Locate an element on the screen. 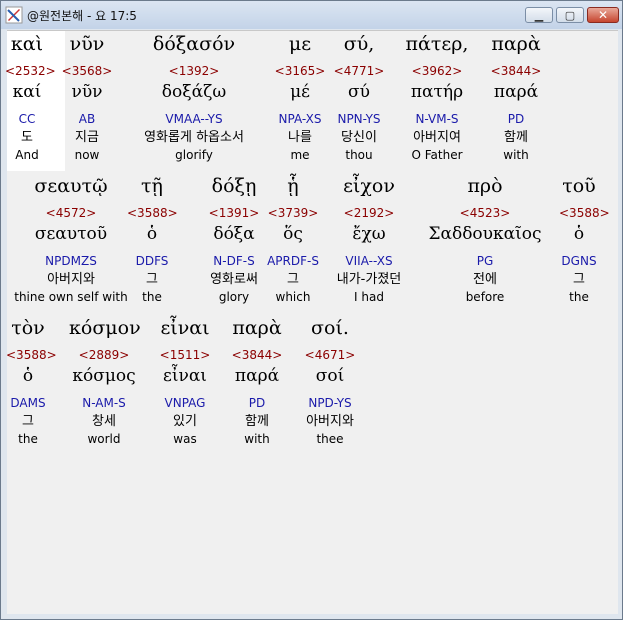 The width and height of the screenshot is (623, 620). greek-word: πρὸ is located at coordinates (485, 186).